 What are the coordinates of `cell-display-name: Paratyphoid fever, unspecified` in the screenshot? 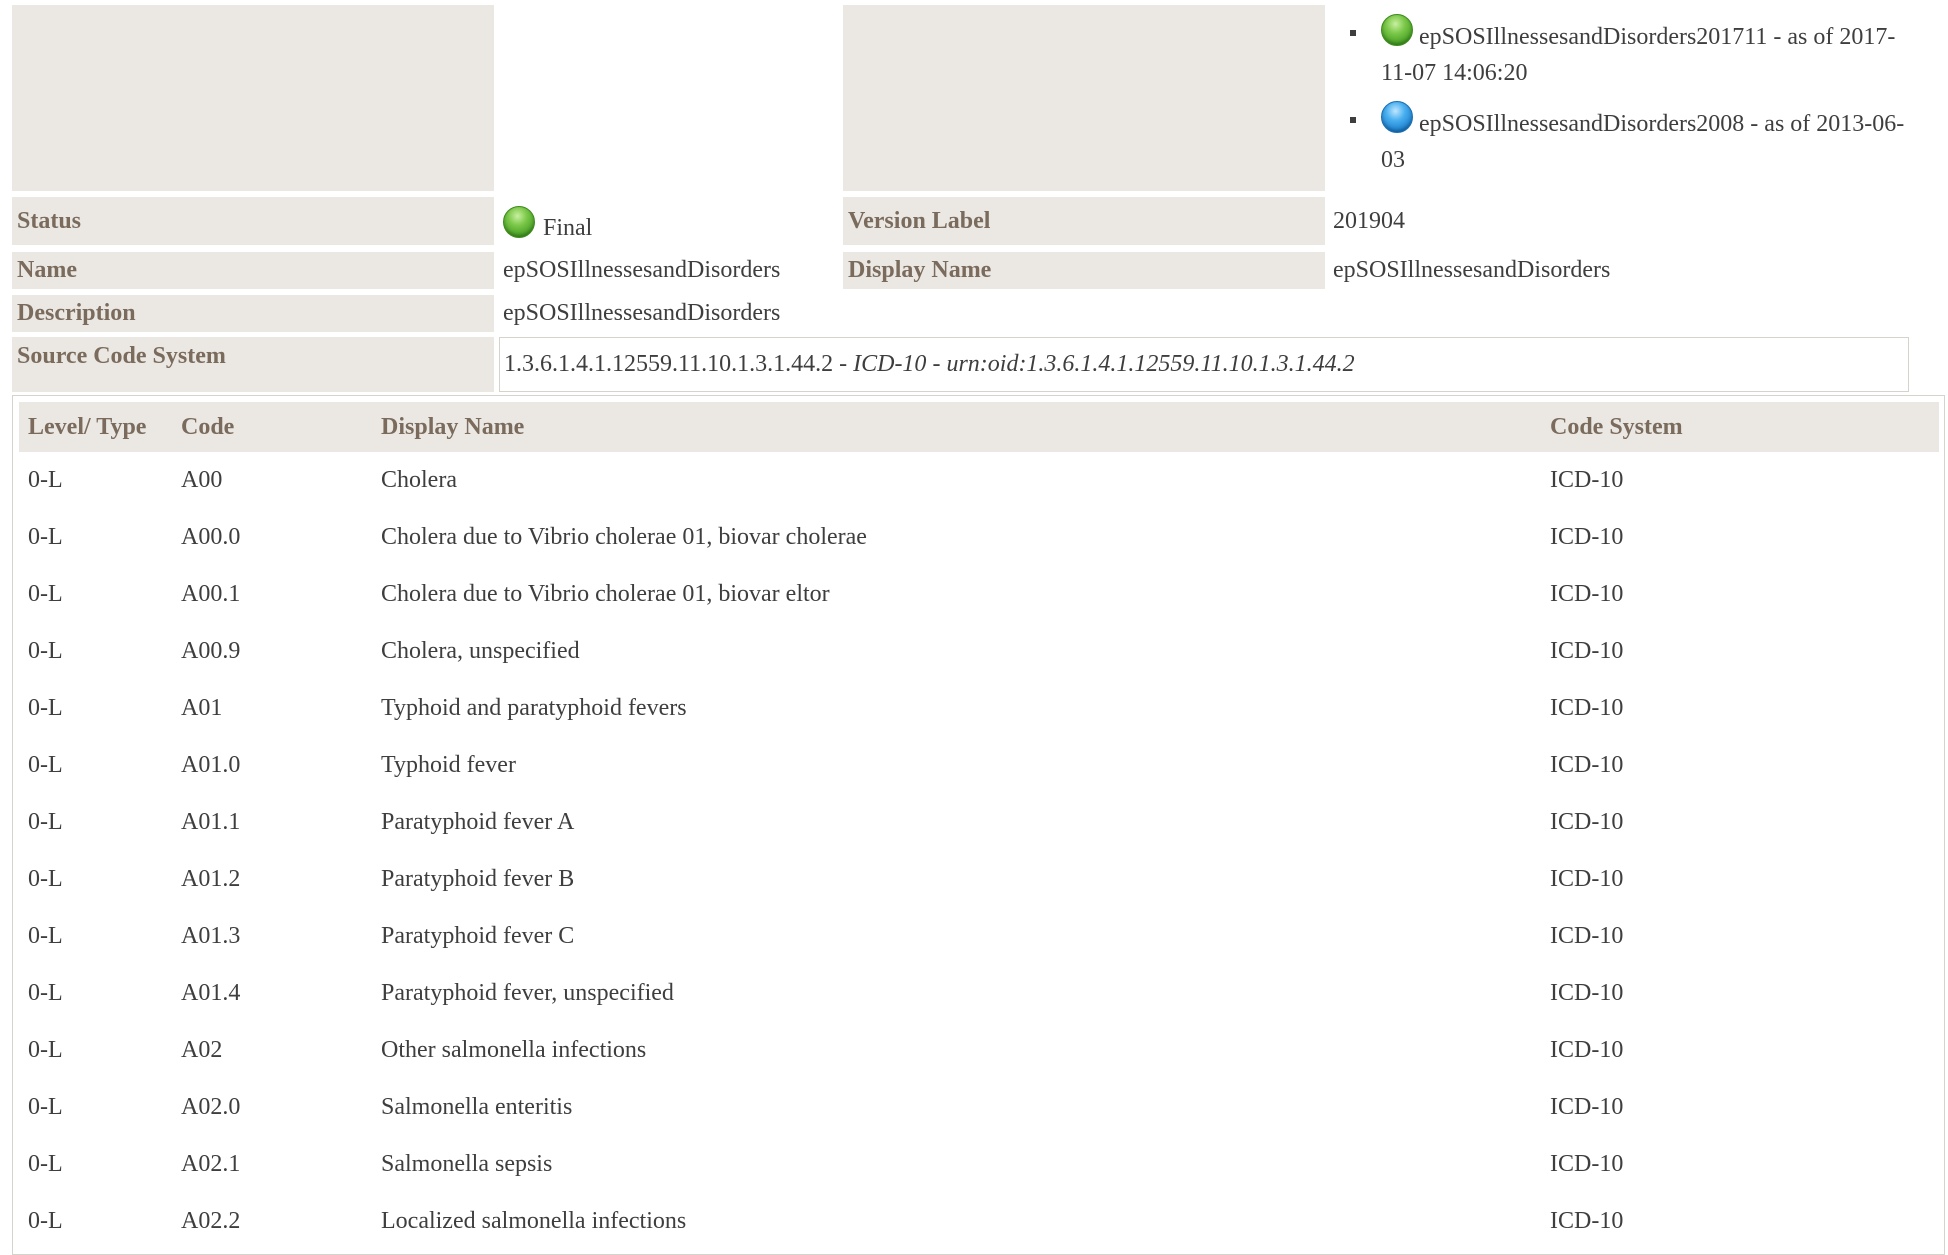 It's located at (527, 993).